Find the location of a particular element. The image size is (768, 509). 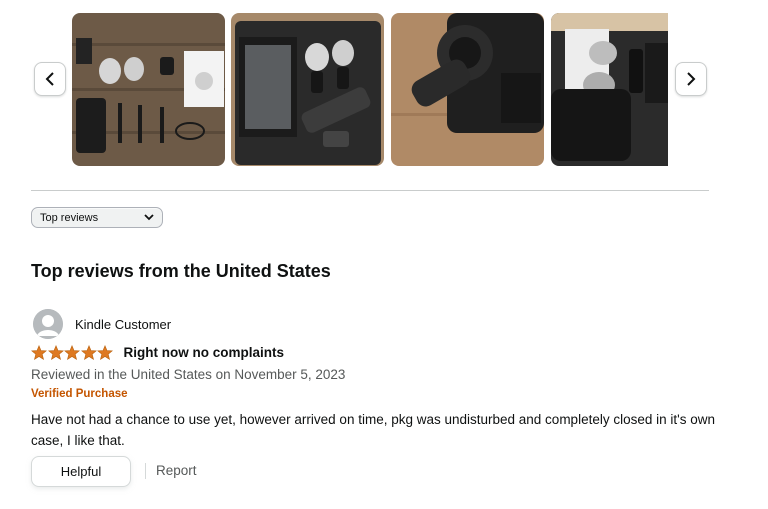

verified-purchase-badge: Verified Purchase is located at coordinates (79, 394).